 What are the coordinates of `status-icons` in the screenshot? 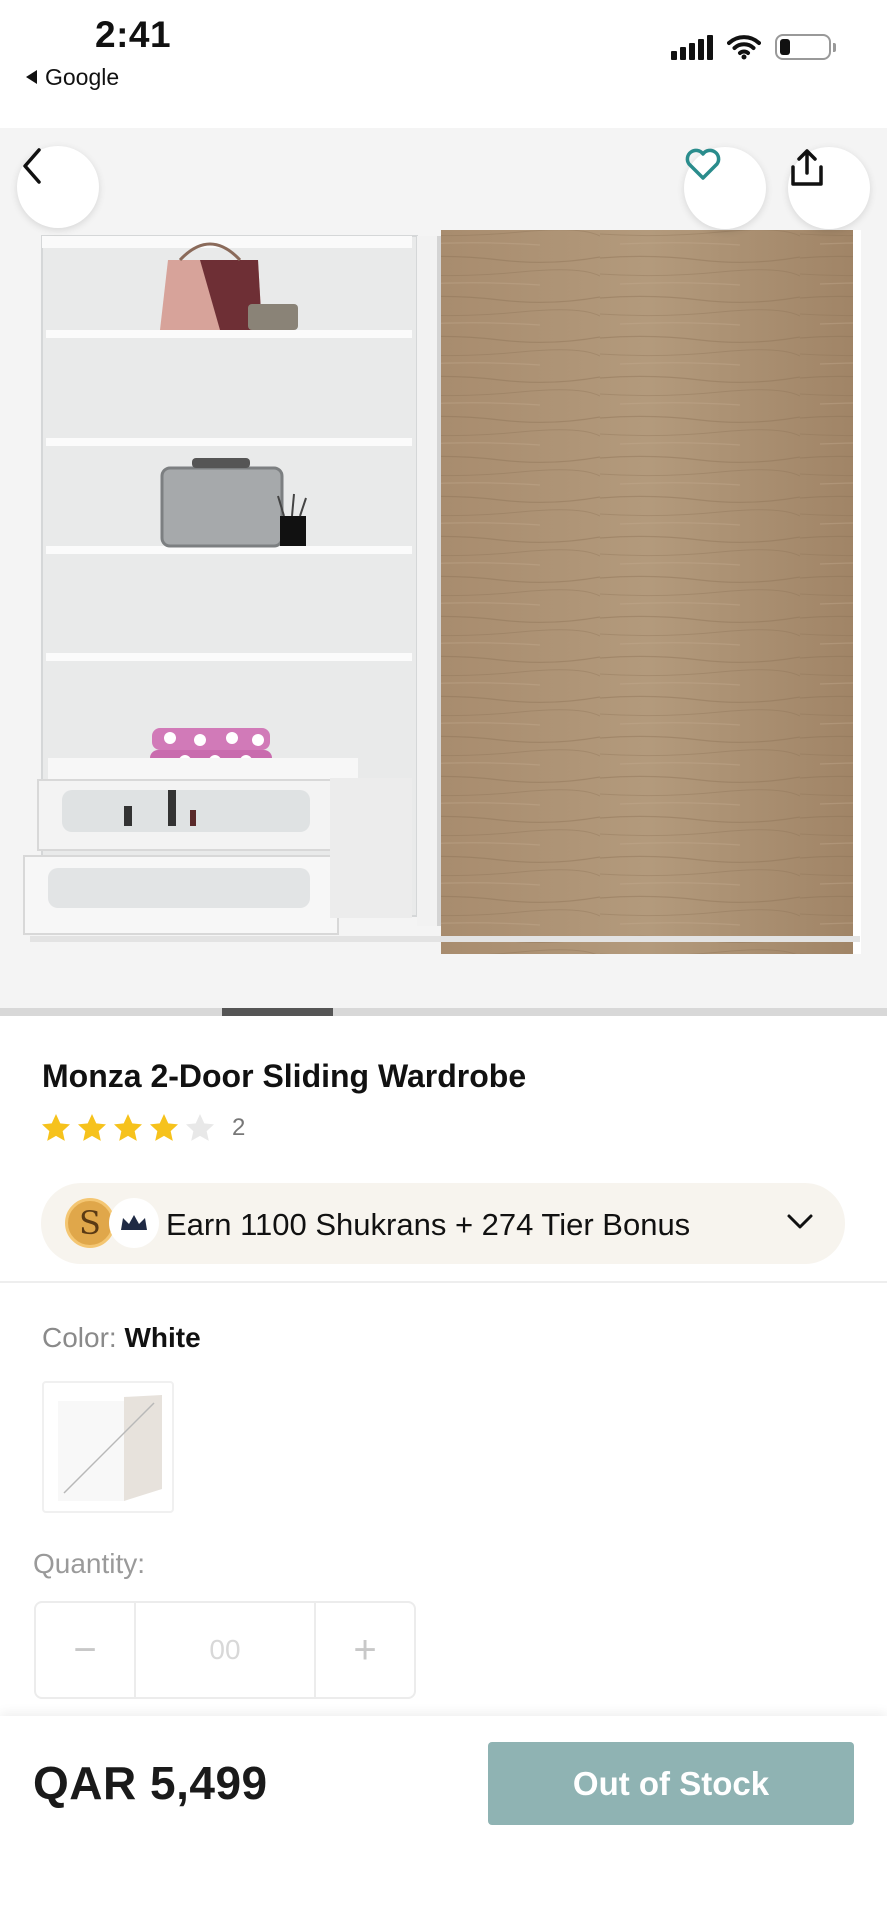 It's located at (753, 47).